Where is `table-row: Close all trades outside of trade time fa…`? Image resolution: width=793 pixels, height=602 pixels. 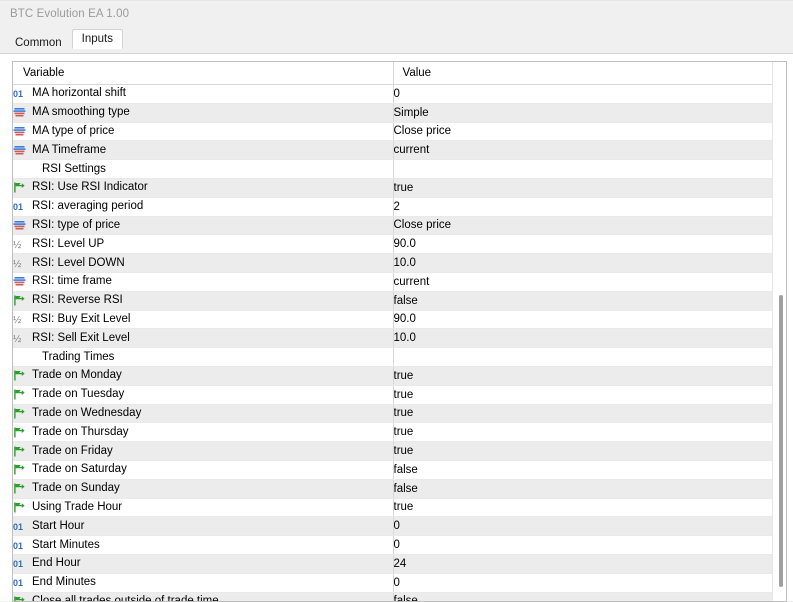
table-row: Close all trades outside of trade time fa… is located at coordinates (400, 597).